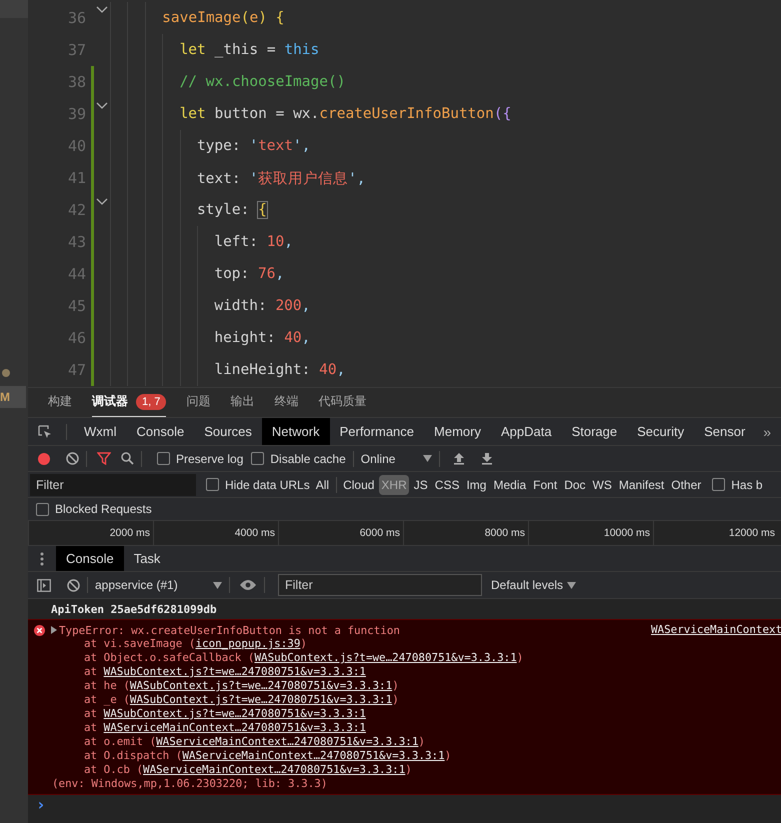  I want to click on more-tabs-button: », so click(767, 432).